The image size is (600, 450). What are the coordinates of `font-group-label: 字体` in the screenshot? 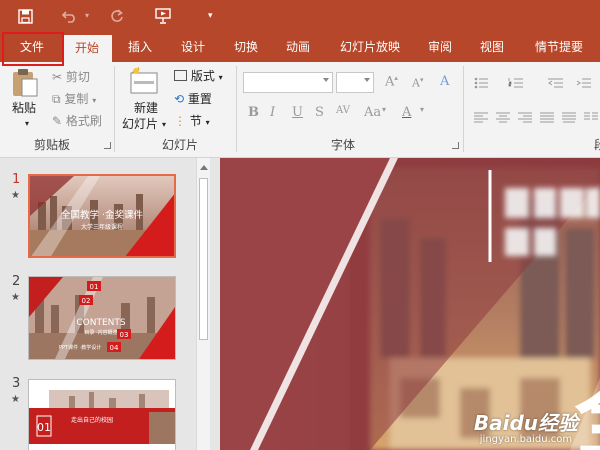 It's located at (342, 145).